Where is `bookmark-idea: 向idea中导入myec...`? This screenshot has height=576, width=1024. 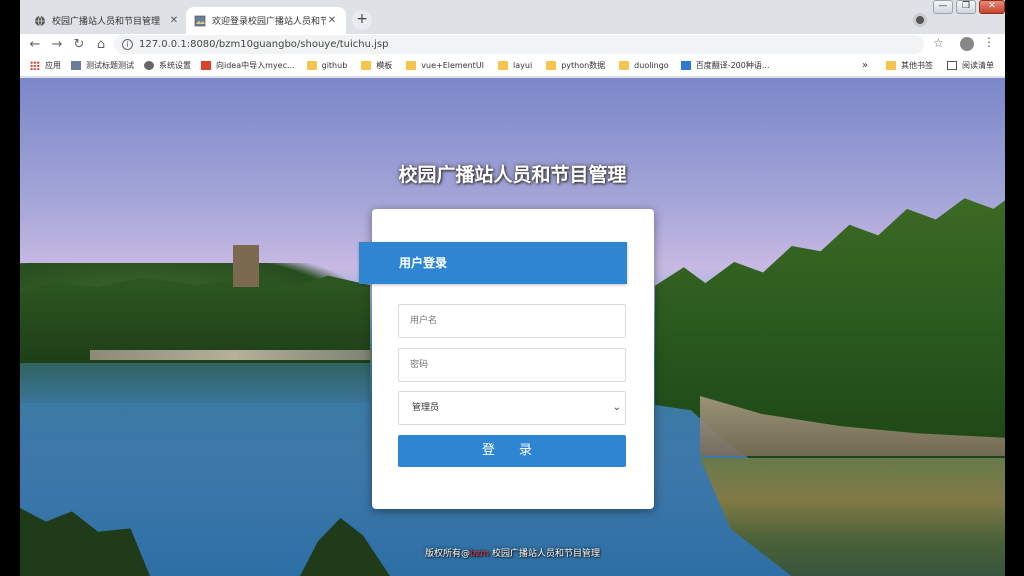
bookmark-idea: 向idea中导入myec... is located at coordinates (248, 65).